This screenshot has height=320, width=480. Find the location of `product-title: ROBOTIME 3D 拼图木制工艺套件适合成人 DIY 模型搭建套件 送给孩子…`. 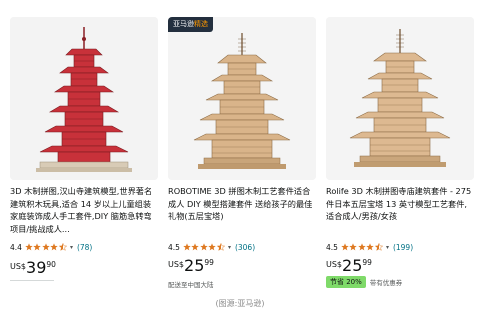

product-title: ROBOTIME 3D 拼图木制工艺套件适合成人 DIY 模型搭建套件 送给孩子… is located at coordinates (242, 210).